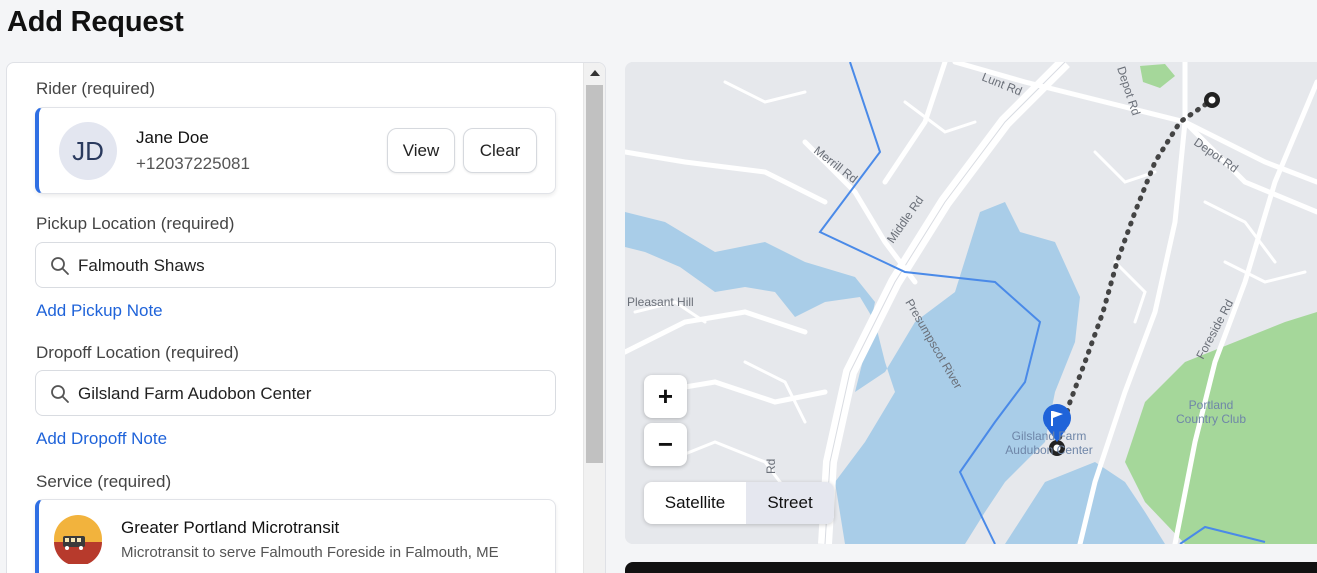 The image size is (1317, 573). Describe the element at coordinates (421, 150) in the screenshot. I see `view-rider-button: View` at that location.